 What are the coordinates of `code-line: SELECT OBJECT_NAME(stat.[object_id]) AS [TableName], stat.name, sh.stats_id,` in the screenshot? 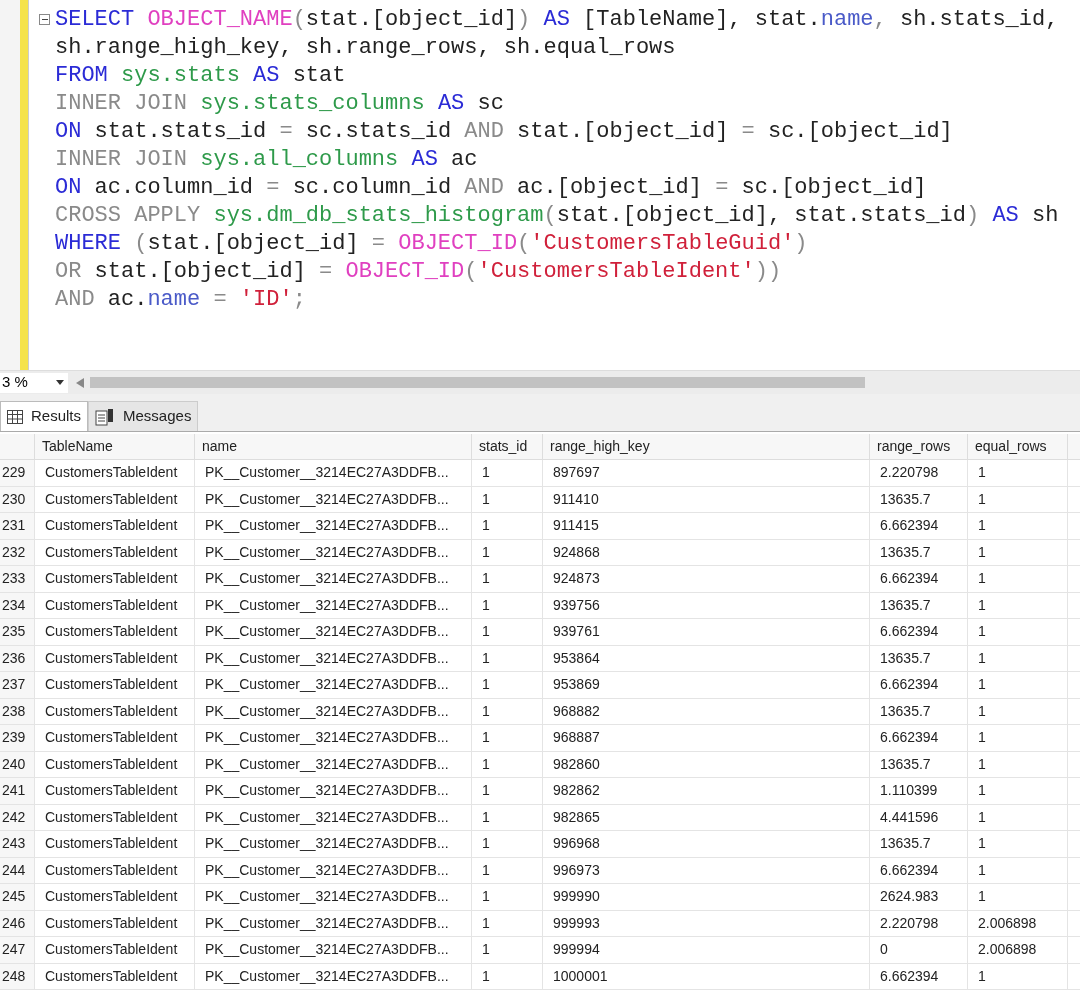 It's located at (557, 20).